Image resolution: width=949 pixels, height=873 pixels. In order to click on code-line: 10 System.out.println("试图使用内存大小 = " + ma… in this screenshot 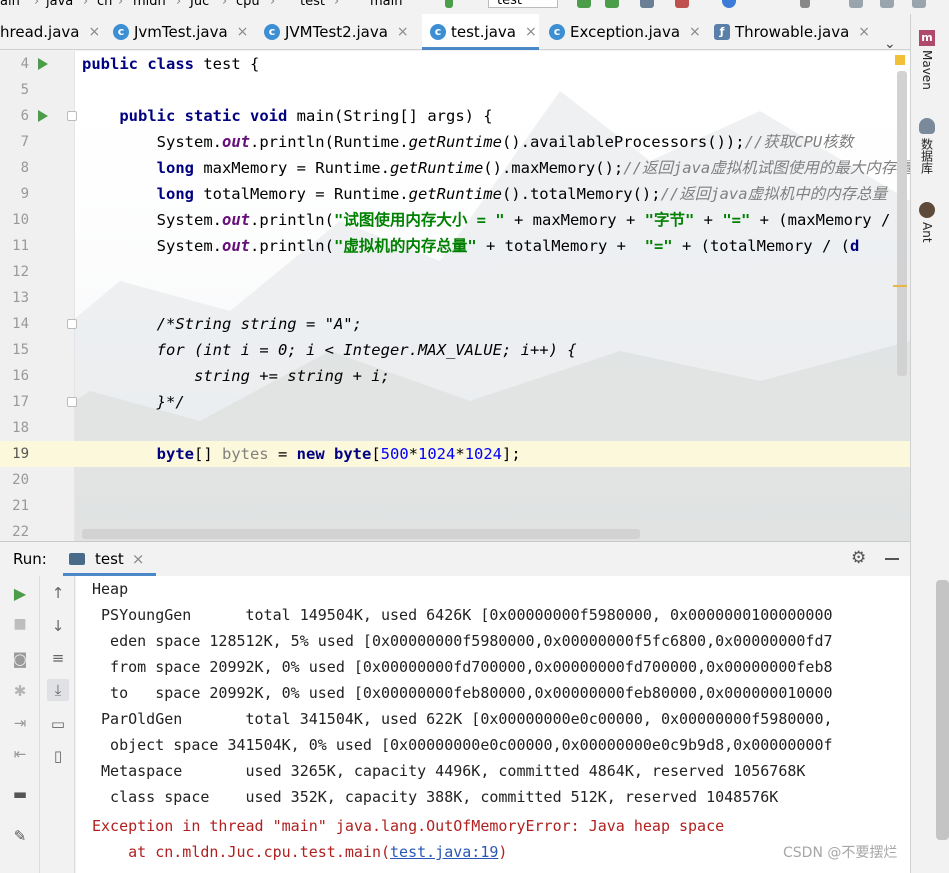, I will do `click(455, 220)`.